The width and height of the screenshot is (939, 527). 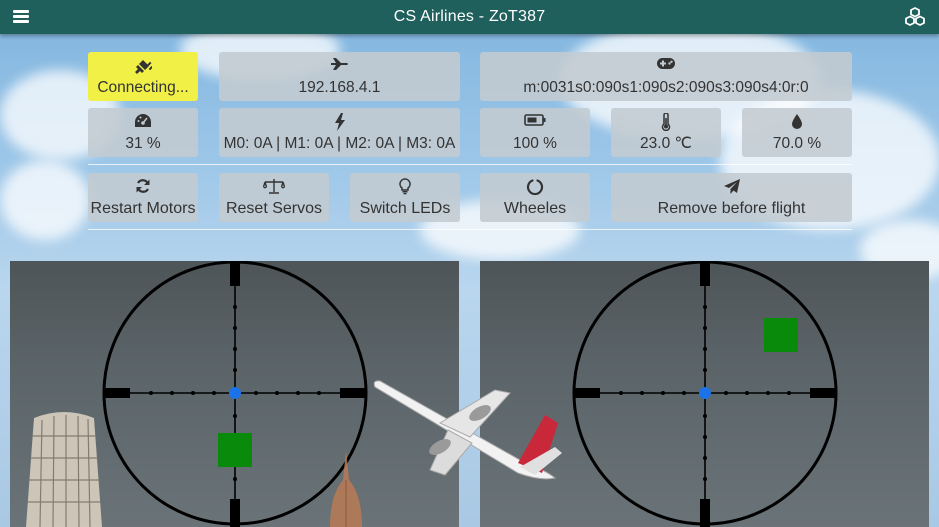 I want to click on restart-motors-label: Restart Motors, so click(x=143, y=208).